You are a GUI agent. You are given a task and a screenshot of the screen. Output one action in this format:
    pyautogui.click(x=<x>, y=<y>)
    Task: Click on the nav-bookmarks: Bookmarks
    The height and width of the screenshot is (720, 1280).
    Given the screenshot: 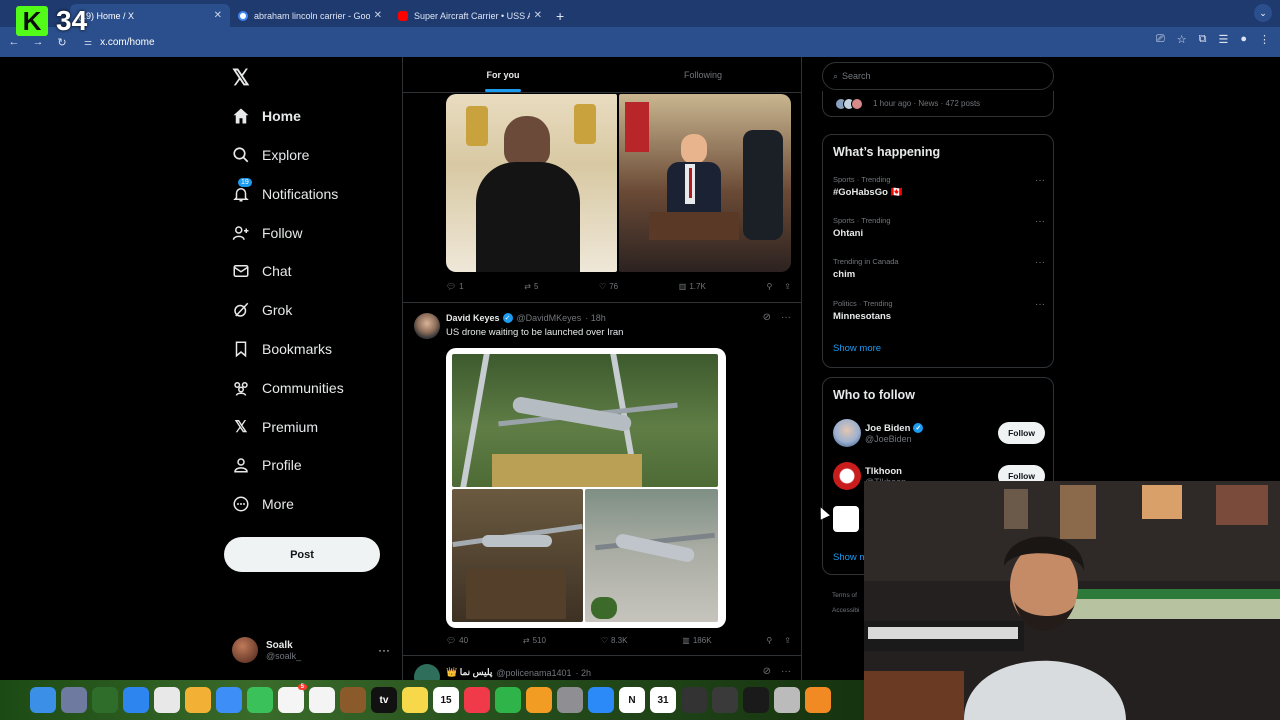 What is the action you would take?
    pyautogui.click(x=282, y=349)
    